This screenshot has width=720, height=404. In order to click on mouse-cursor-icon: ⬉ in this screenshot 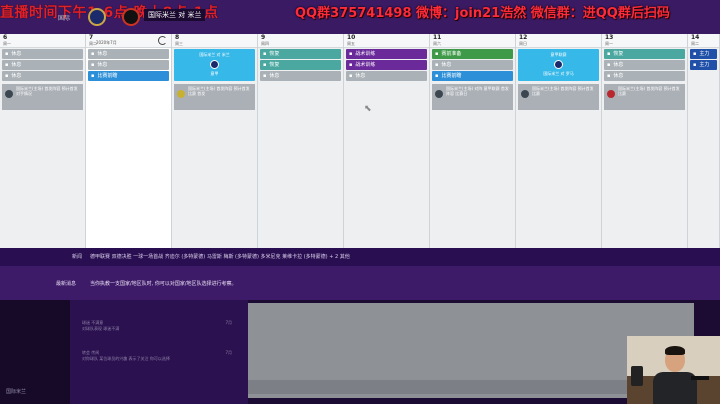, I will do `click(368, 109)`.